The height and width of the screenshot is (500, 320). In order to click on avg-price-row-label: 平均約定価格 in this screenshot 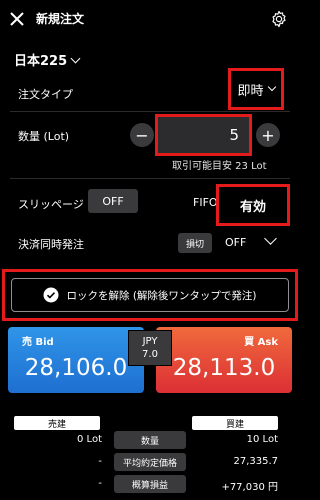, I will do `click(150, 462)`.